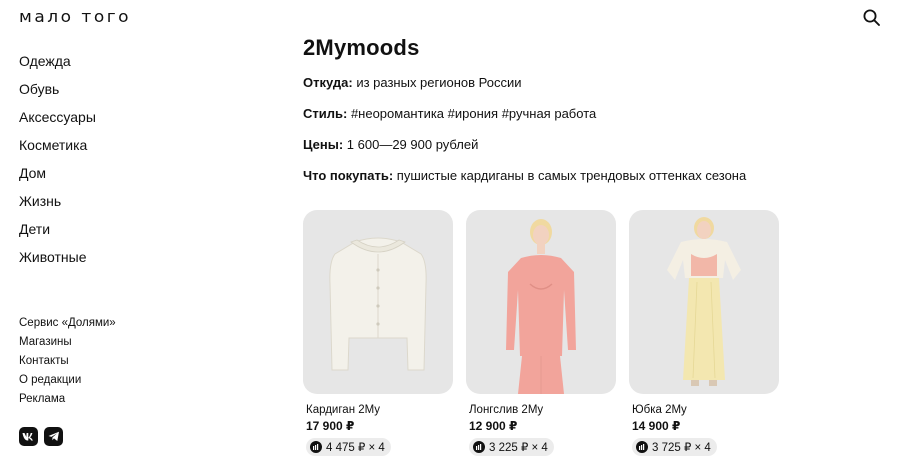 This screenshot has height=460, width=900. Describe the element at coordinates (506, 410) in the screenshot. I see `product-name: Лонгслив 2My` at that location.